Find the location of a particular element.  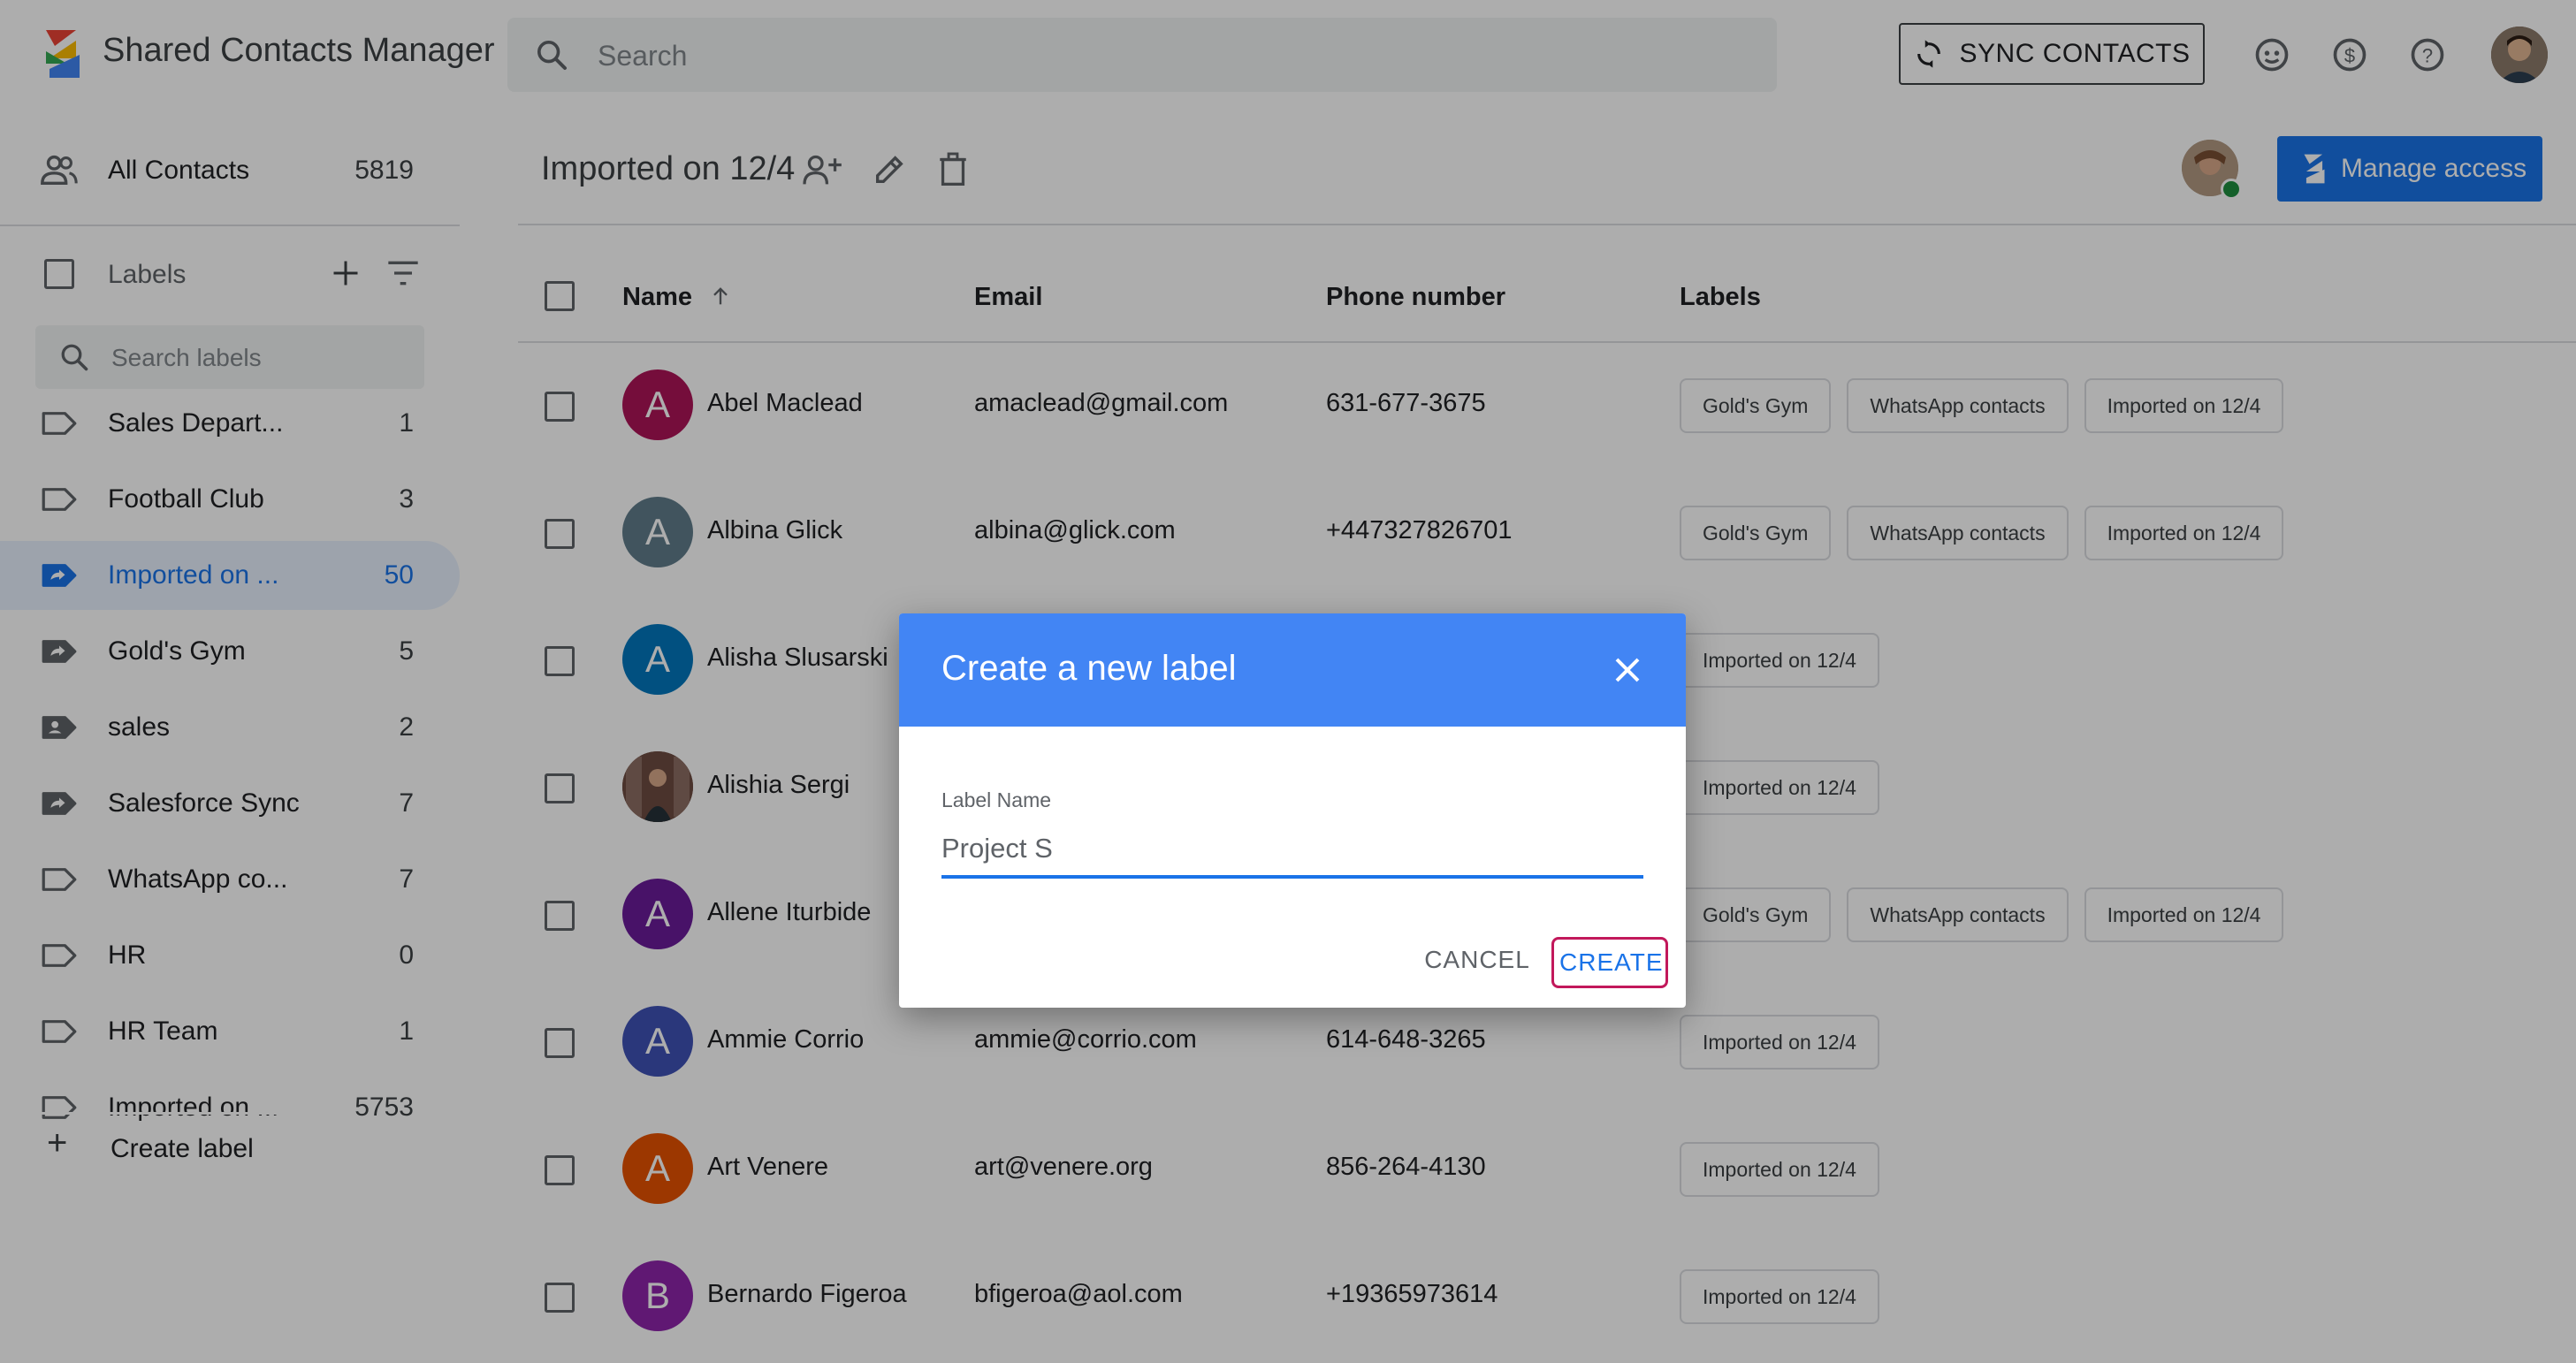

label-name-input is located at coordinates (1292, 850).